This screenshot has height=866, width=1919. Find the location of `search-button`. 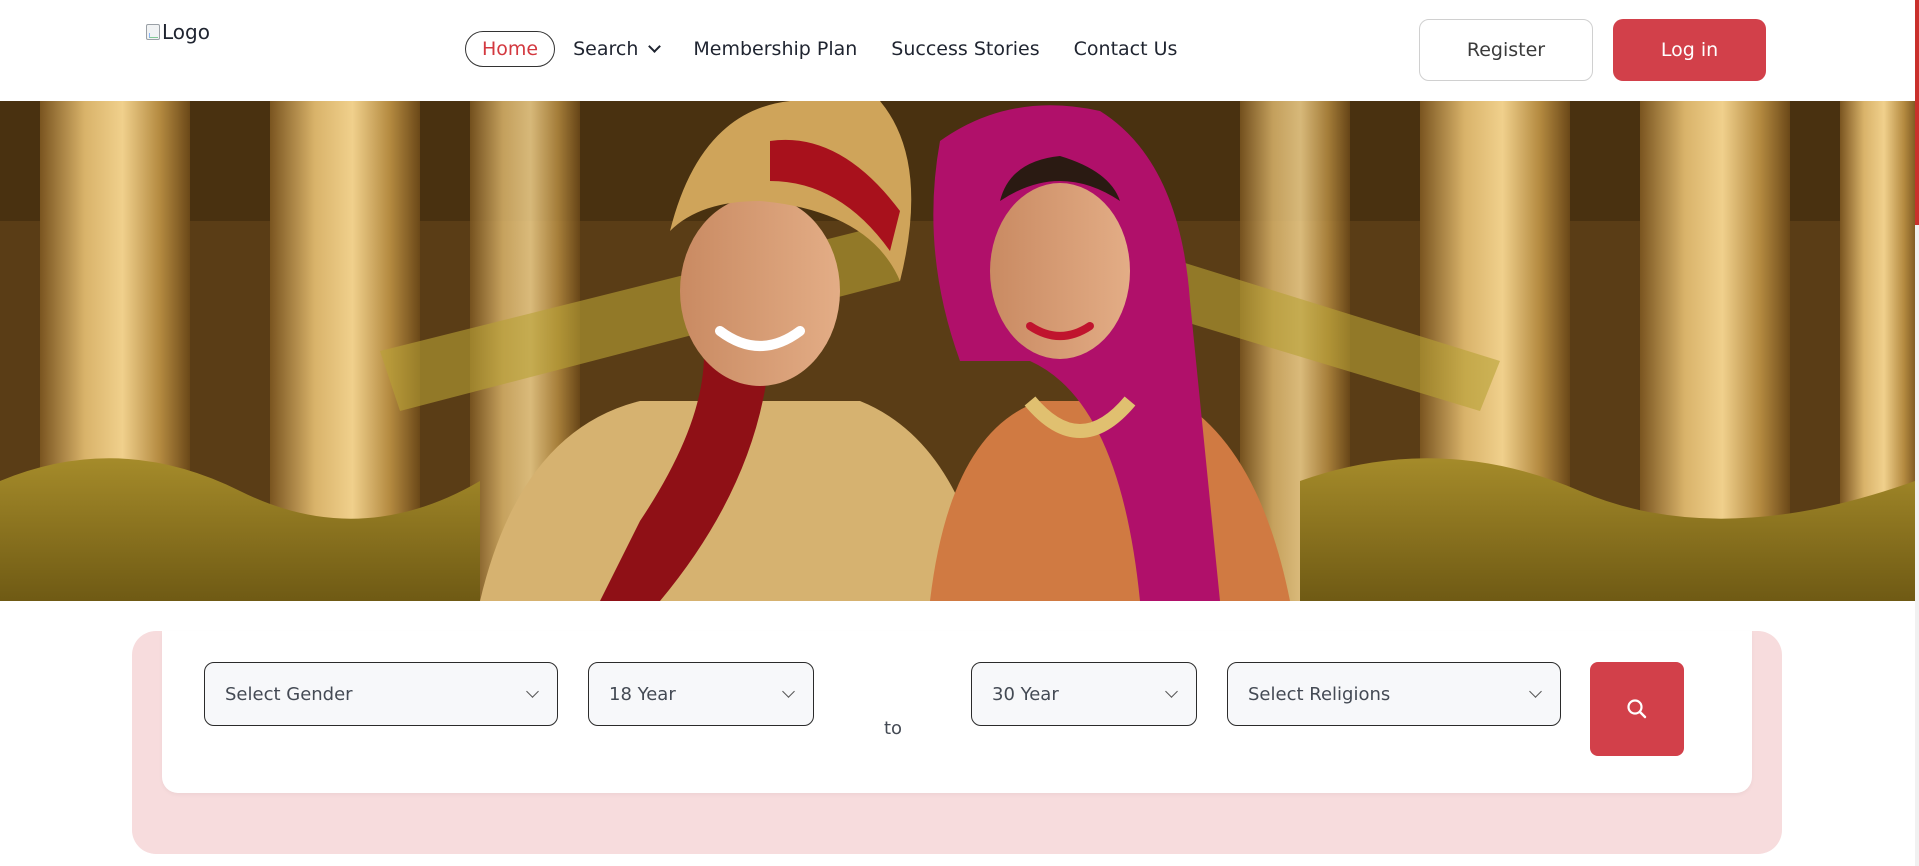

search-button is located at coordinates (1637, 709).